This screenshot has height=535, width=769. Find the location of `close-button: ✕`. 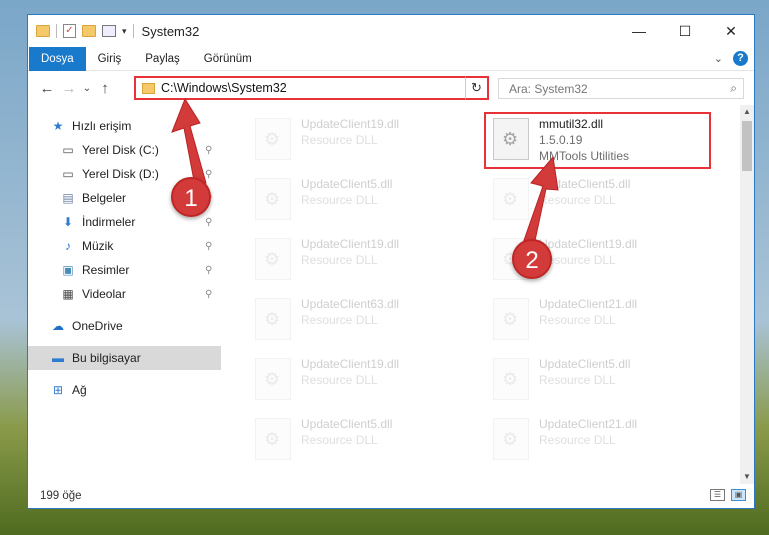

close-button: ✕ is located at coordinates (731, 31).